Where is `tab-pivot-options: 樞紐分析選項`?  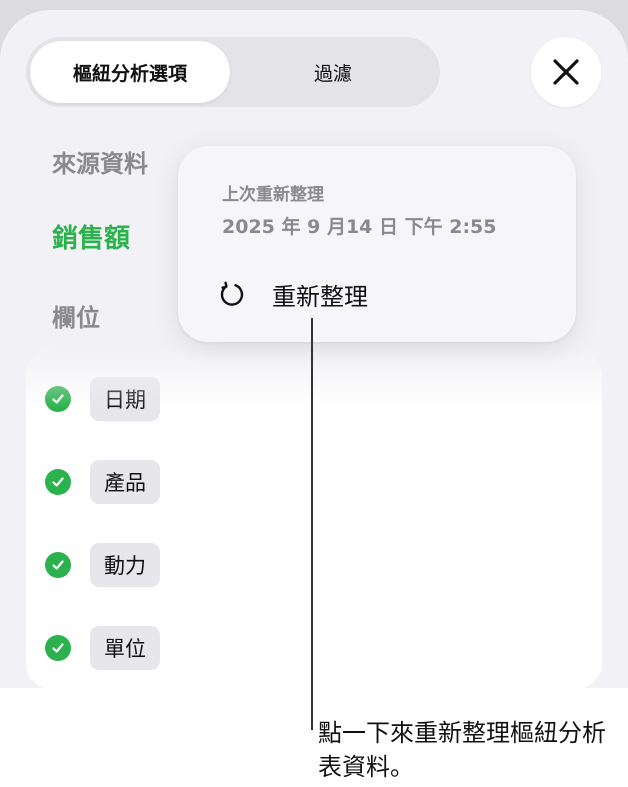 tab-pivot-options: 樞紐分析選項 is located at coordinates (130, 72).